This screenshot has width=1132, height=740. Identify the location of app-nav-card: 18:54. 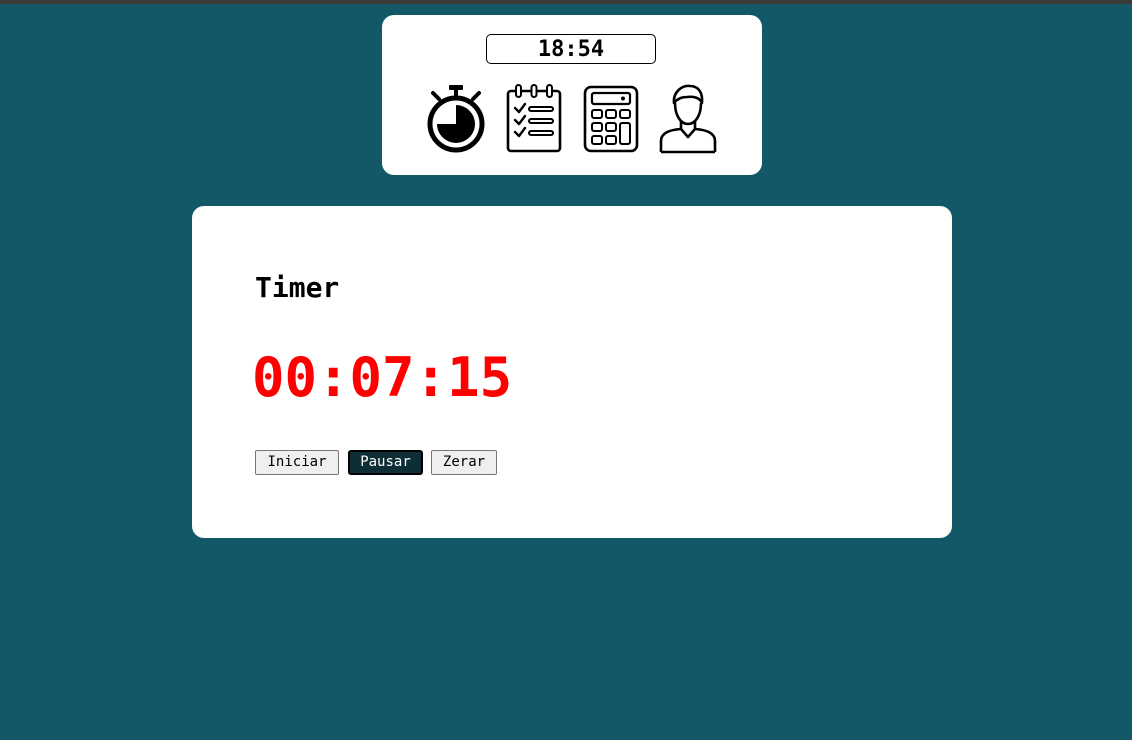
(572, 95).